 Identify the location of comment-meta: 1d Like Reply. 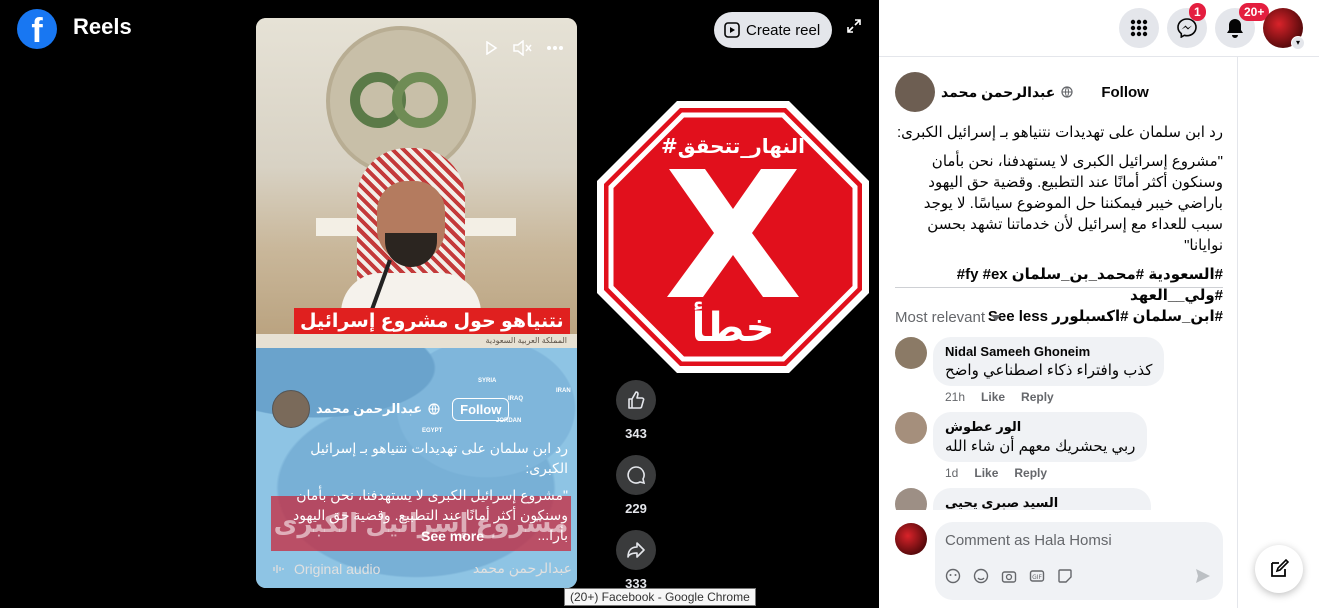
(1046, 473).